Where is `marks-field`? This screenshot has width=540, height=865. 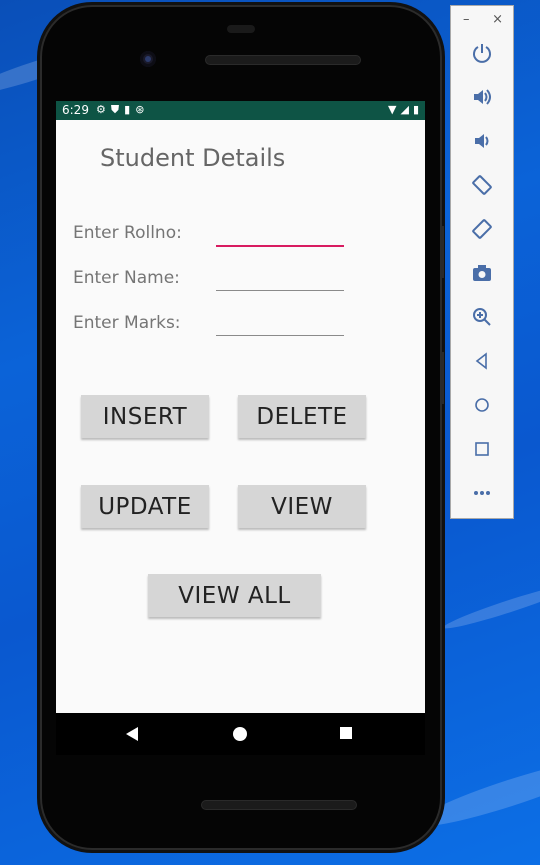
marks-field is located at coordinates (282, 323).